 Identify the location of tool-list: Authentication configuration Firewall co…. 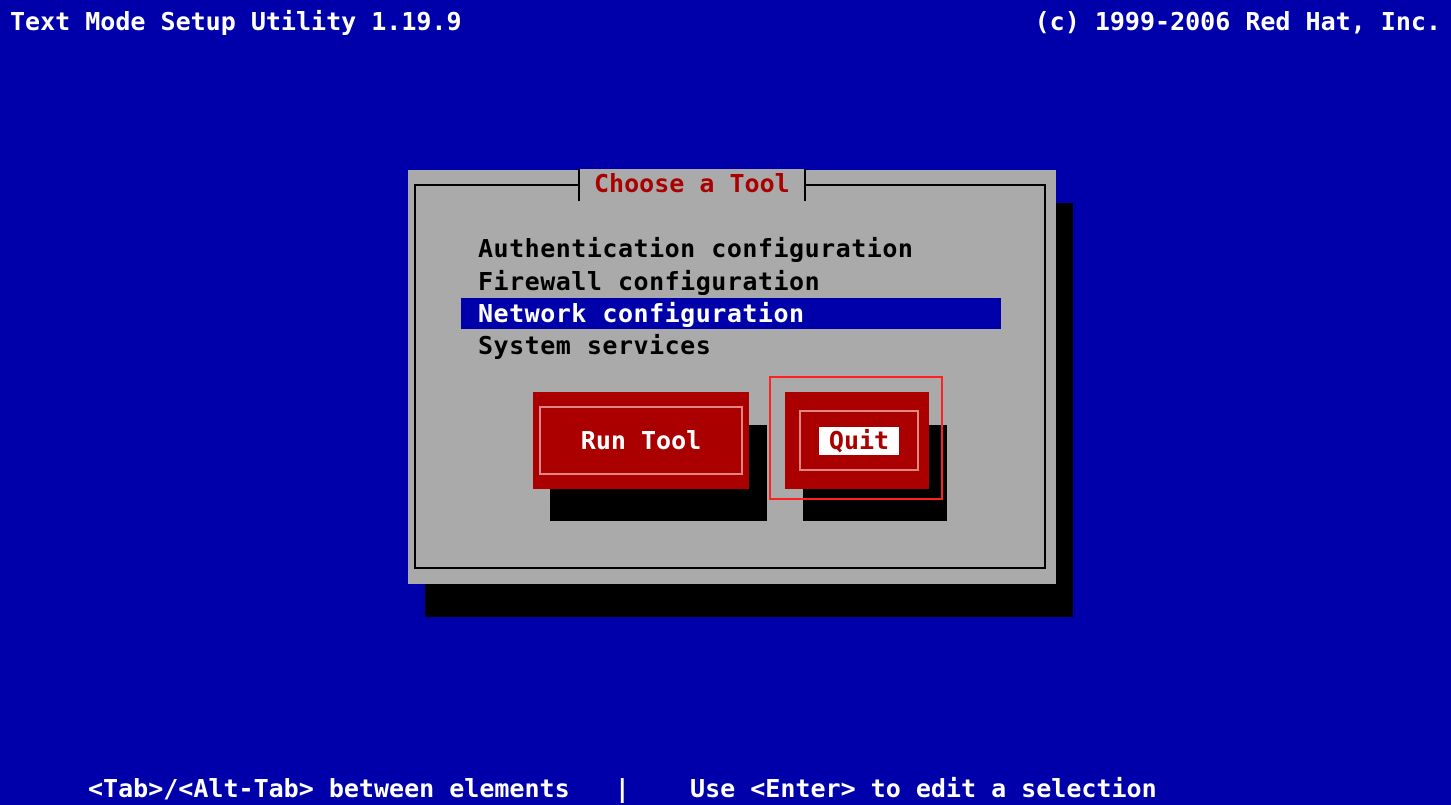
(731, 297).